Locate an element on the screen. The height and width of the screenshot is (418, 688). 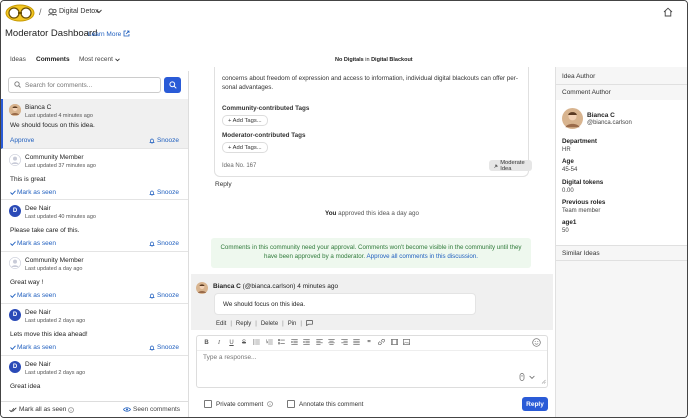
link-icon is located at coordinates (381, 342).